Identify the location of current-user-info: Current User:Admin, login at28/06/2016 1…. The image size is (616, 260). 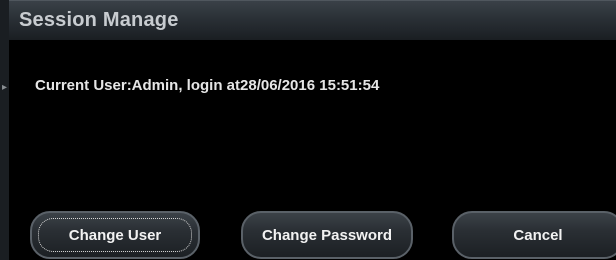
(207, 85).